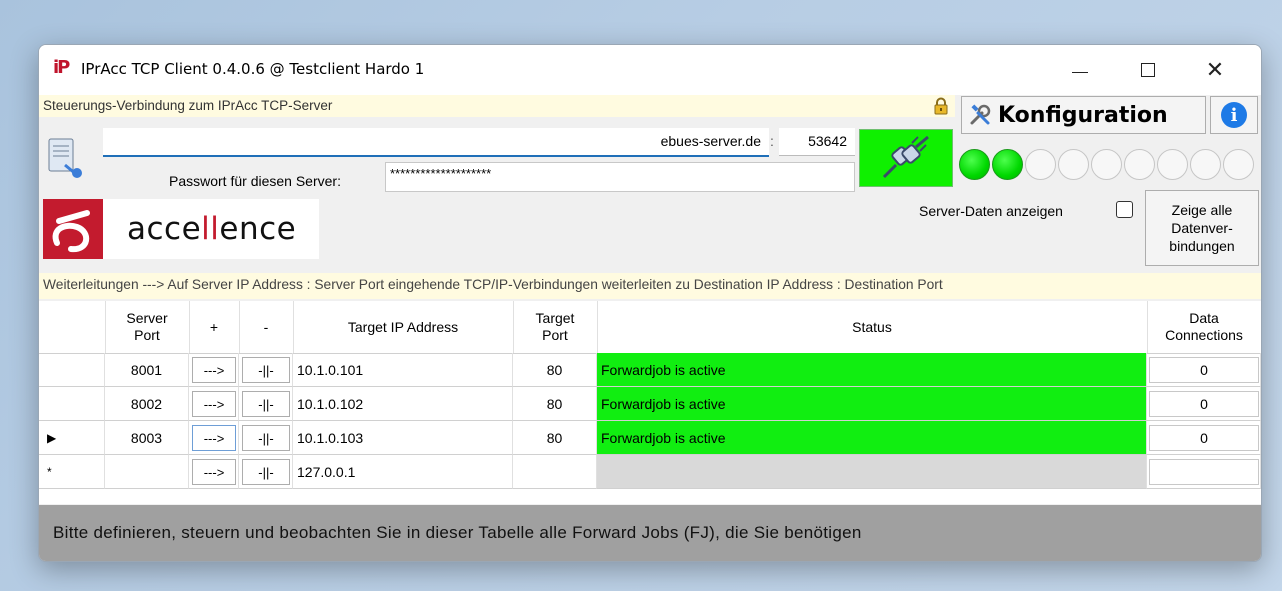  I want to click on status-leds, so click(1109, 166).